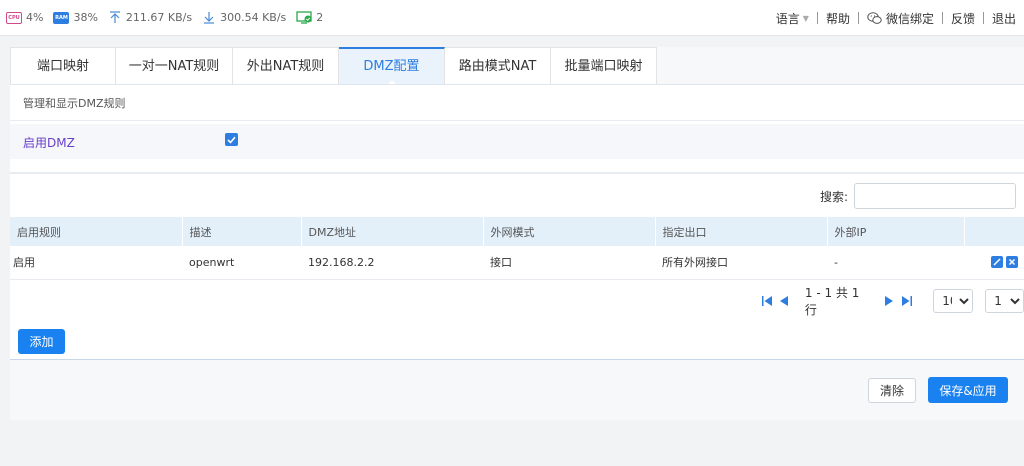  I want to click on cell-external-ip: -, so click(895, 263).